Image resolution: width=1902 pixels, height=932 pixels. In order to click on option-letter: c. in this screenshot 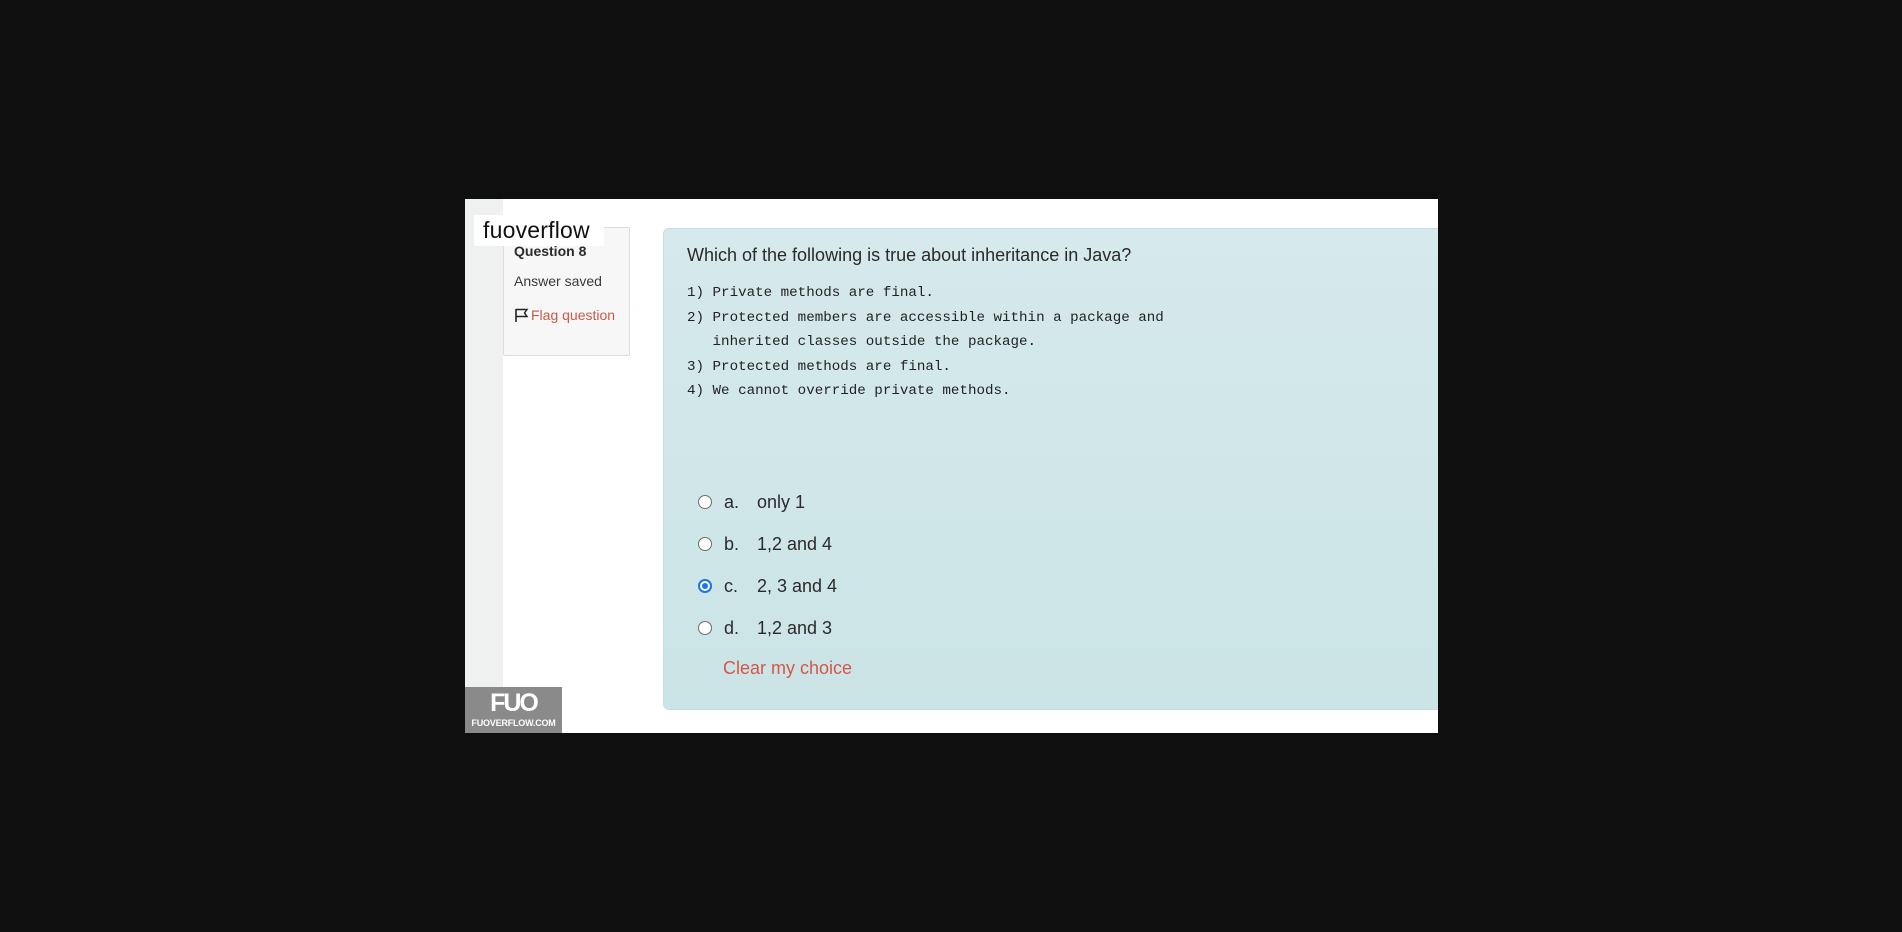, I will do `click(731, 585)`.